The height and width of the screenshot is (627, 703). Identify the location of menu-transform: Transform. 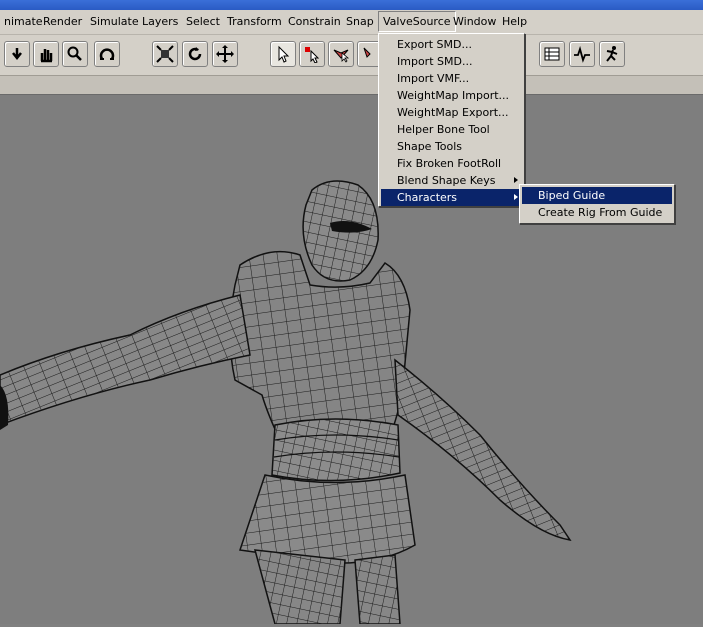
(254, 21).